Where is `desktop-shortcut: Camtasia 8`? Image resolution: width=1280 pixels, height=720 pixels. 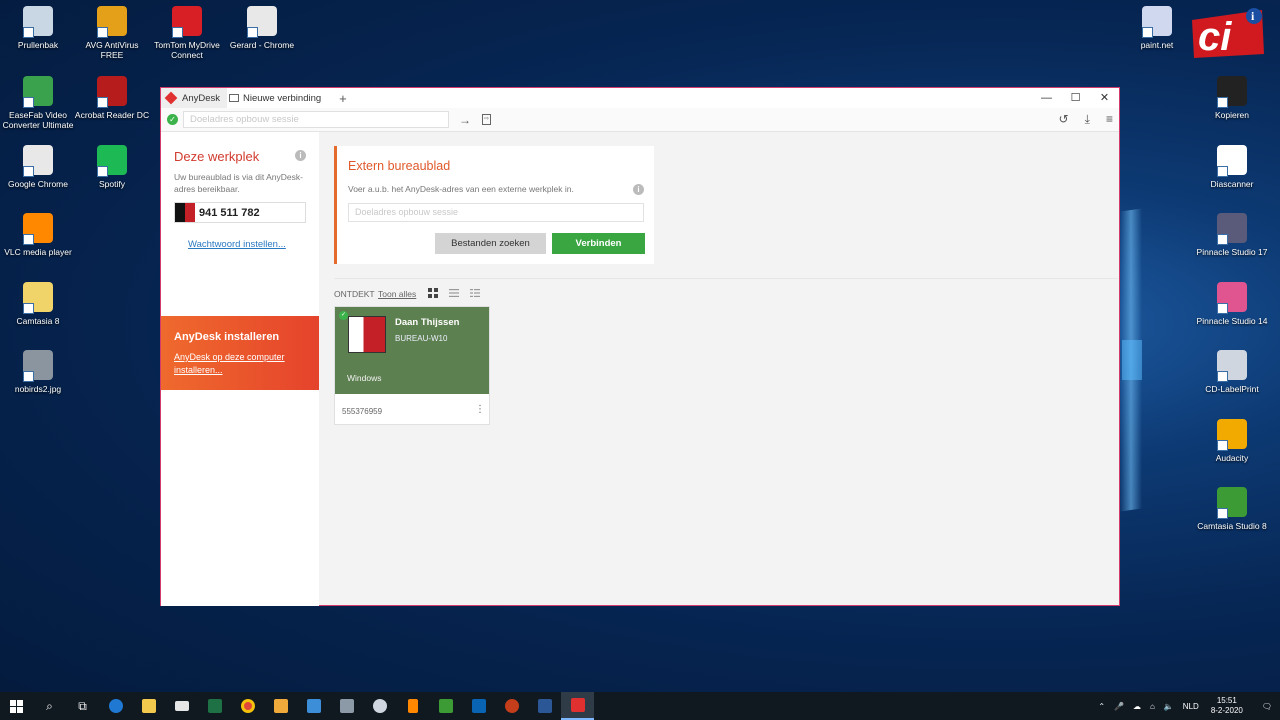 desktop-shortcut: Camtasia 8 is located at coordinates (38, 304).